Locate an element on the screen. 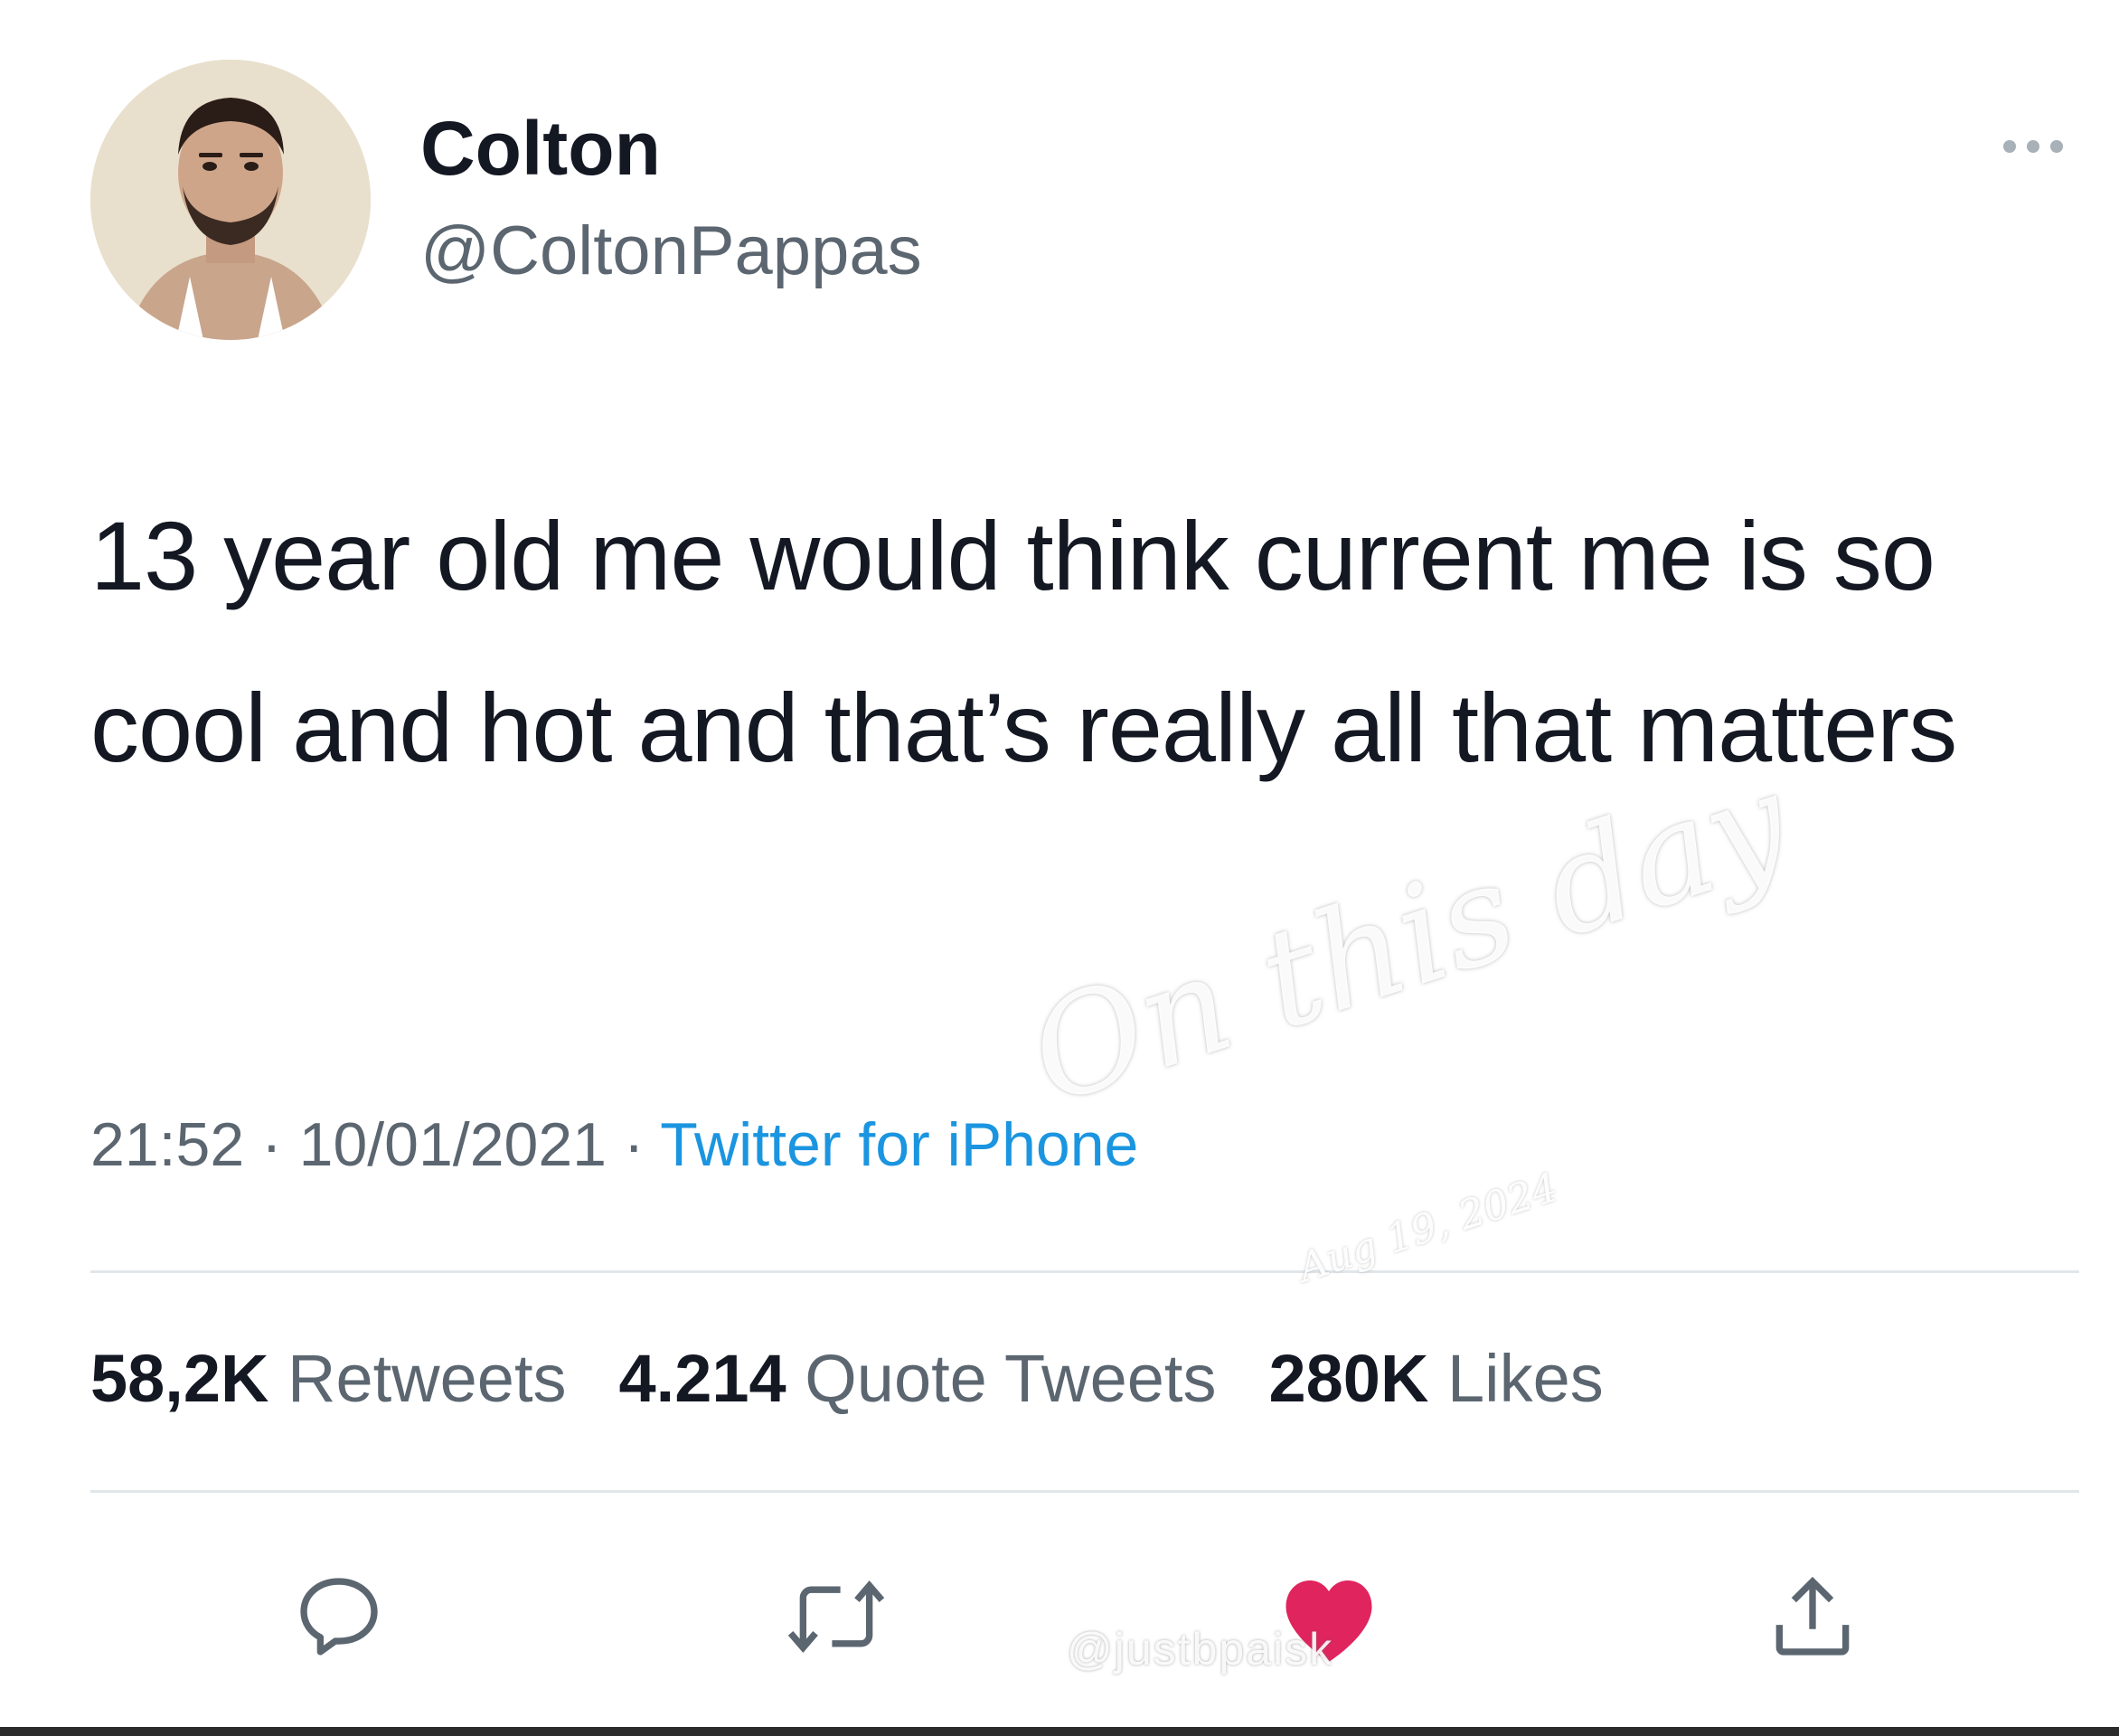  user-handle: @ColtonPappas is located at coordinates (671, 252).